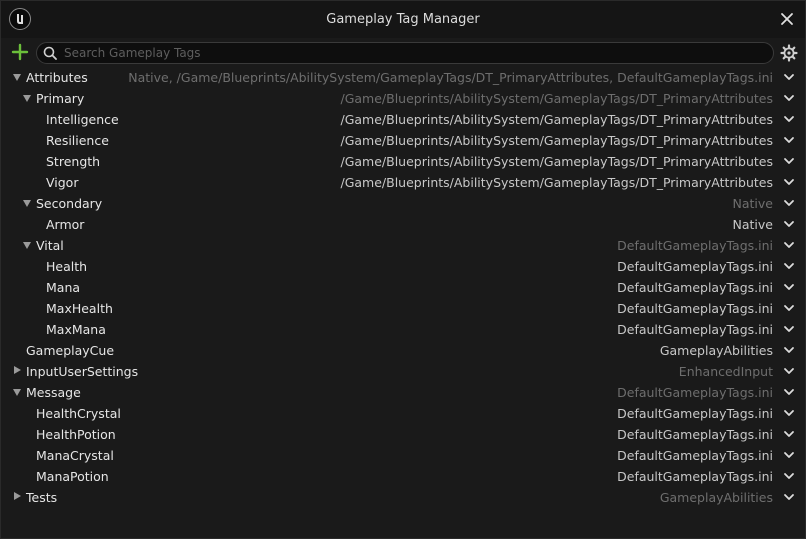 Image resolution: width=806 pixels, height=539 pixels. Describe the element at coordinates (60, 98) in the screenshot. I see `tag-label: Primary` at that location.